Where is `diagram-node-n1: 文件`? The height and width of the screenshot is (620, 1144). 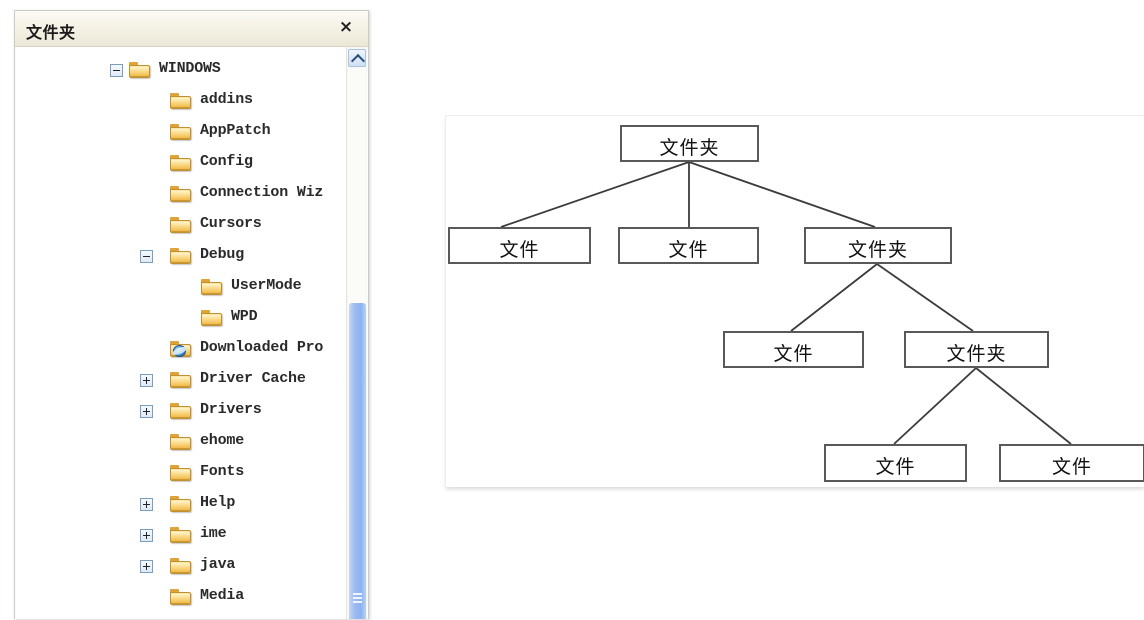 diagram-node-n1: 文件 is located at coordinates (519, 245).